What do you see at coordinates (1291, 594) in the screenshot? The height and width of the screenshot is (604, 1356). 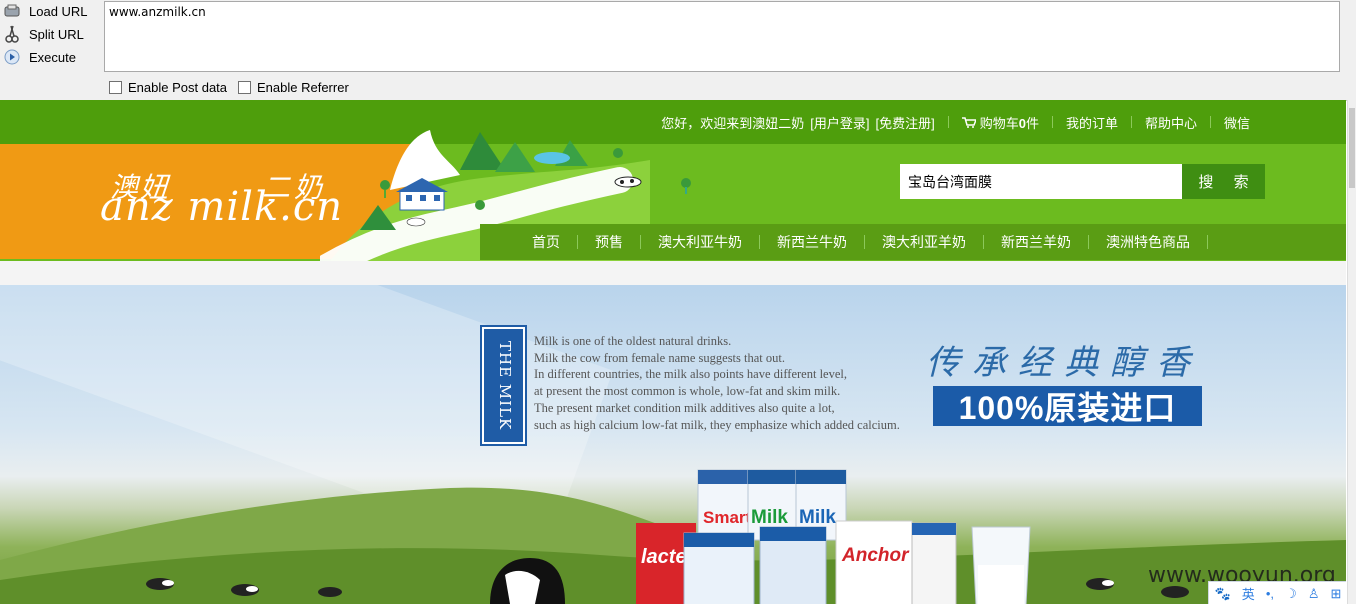 I see `moon-icon: ☽` at bounding box center [1291, 594].